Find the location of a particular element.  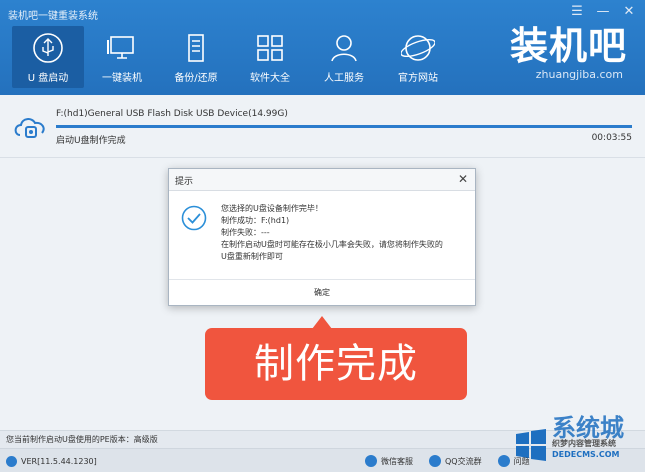

elapsed-time: 00:03:55 is located at coordinates (611, 138).